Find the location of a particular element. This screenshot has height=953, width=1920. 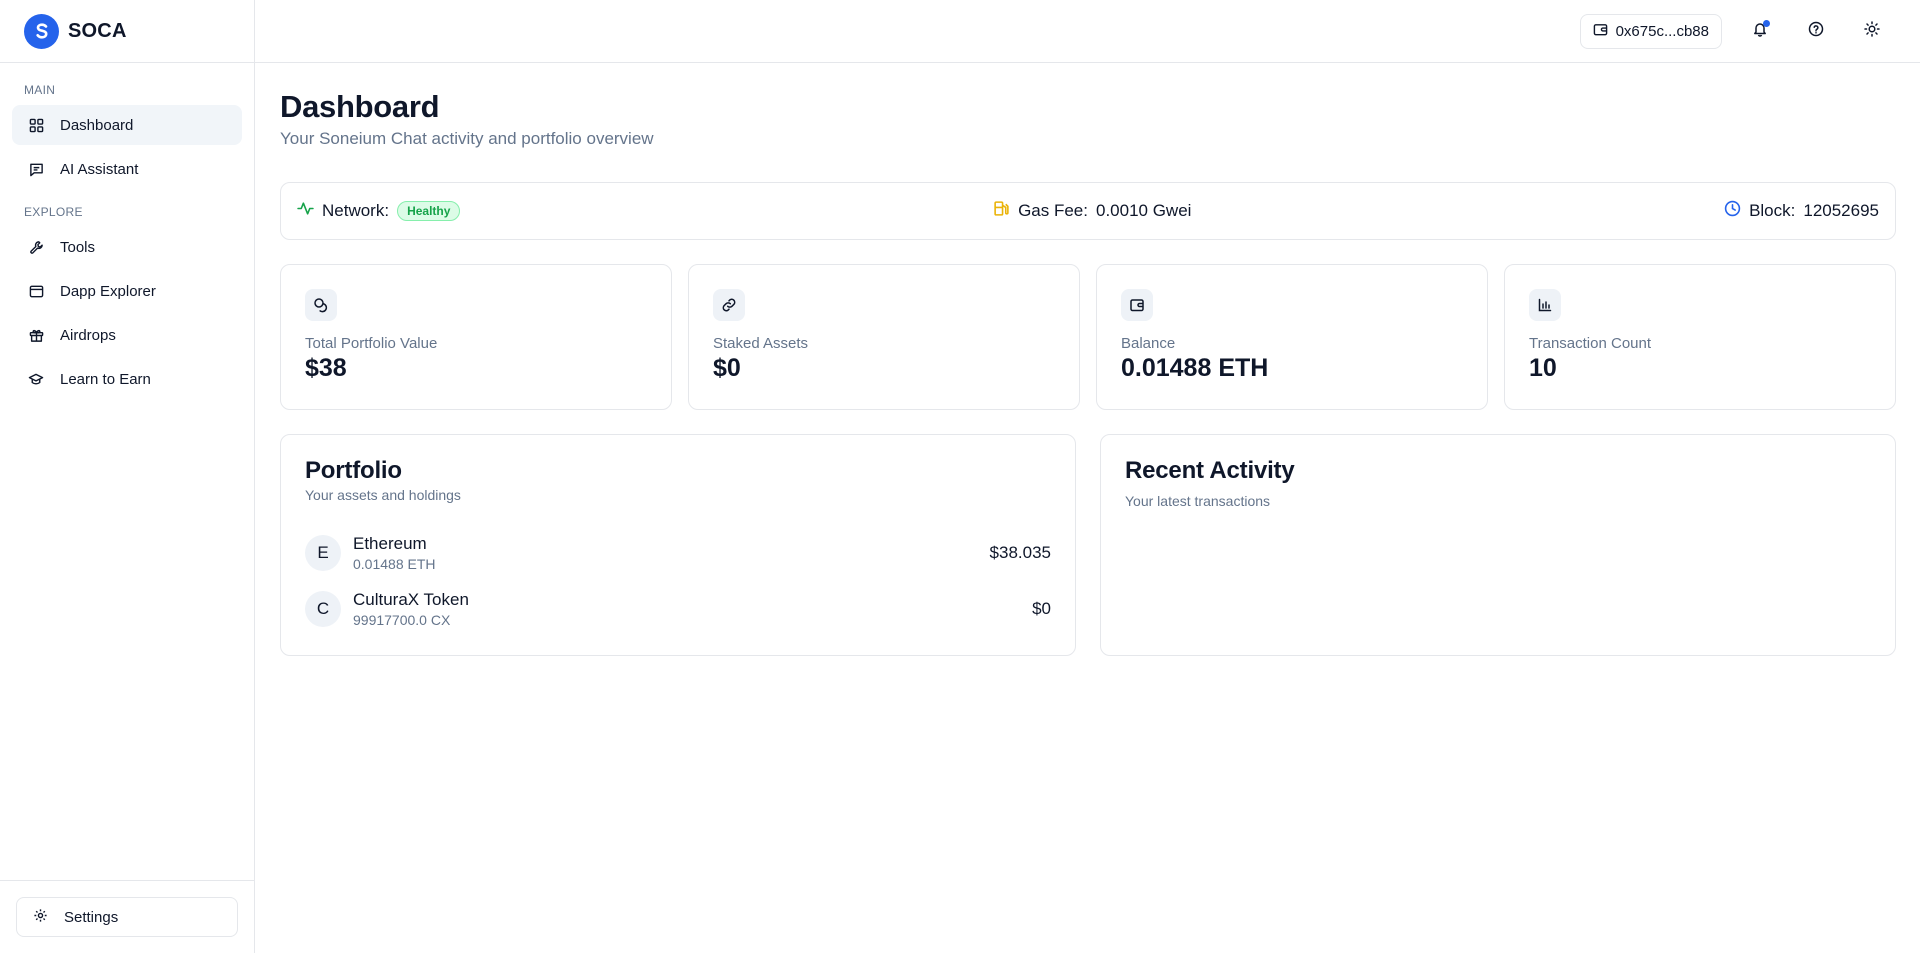

stat-value: 0.01488 ETH is located at coordinates (1195, 368).